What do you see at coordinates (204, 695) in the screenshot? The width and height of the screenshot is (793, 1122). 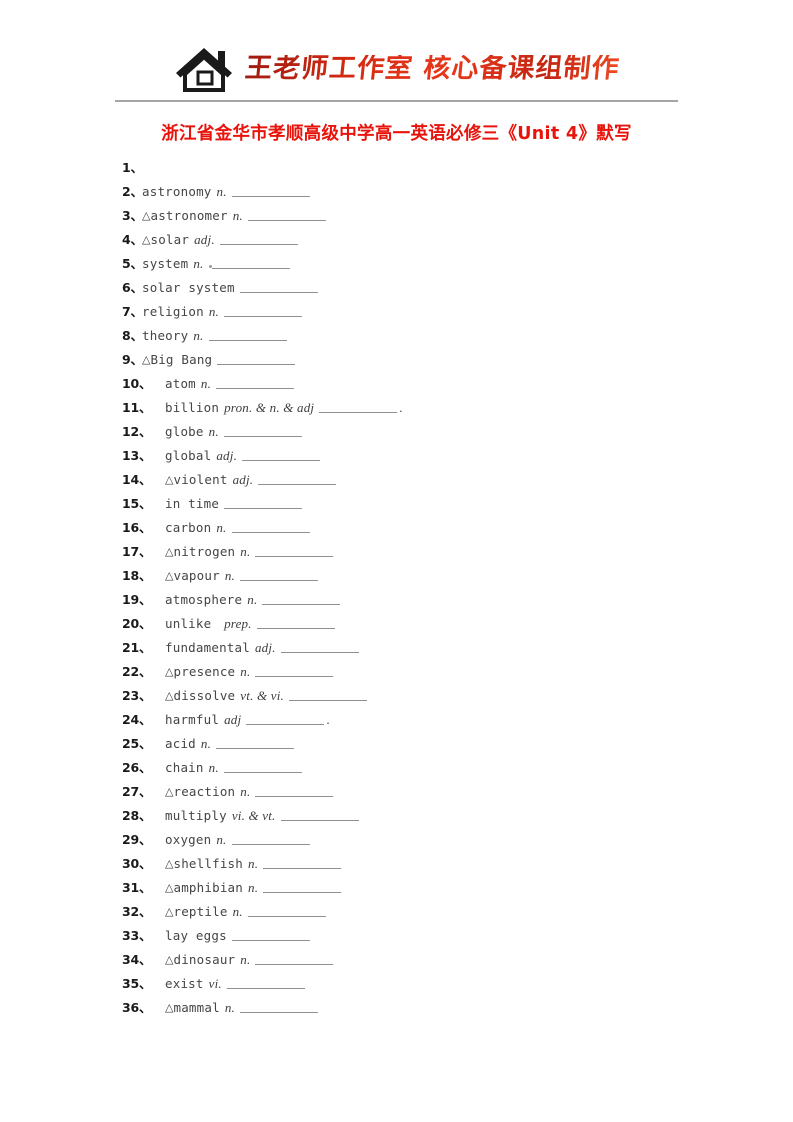 I see `vocabulary-term: dissolve` at bounding box center [204, 695].